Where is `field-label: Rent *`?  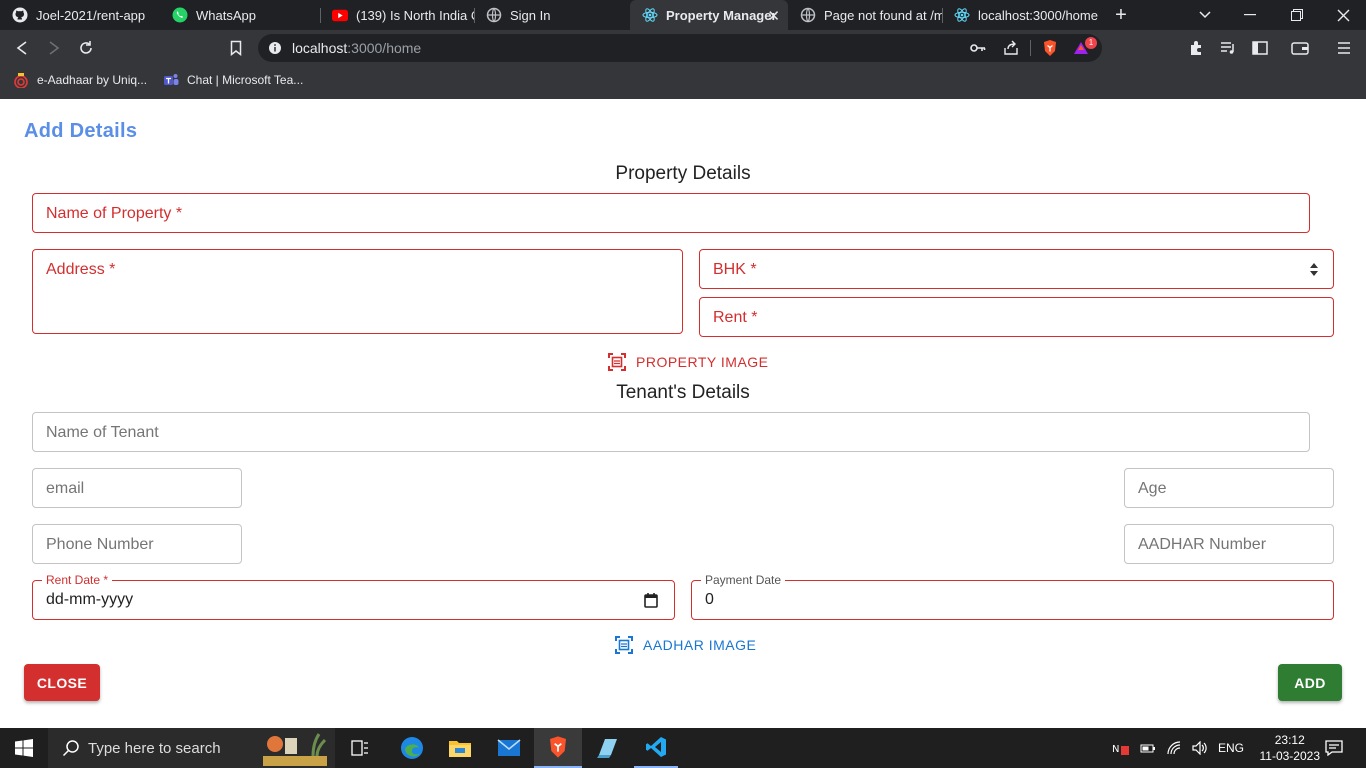 field-label: Rent * is located at coordinates (735, 317).